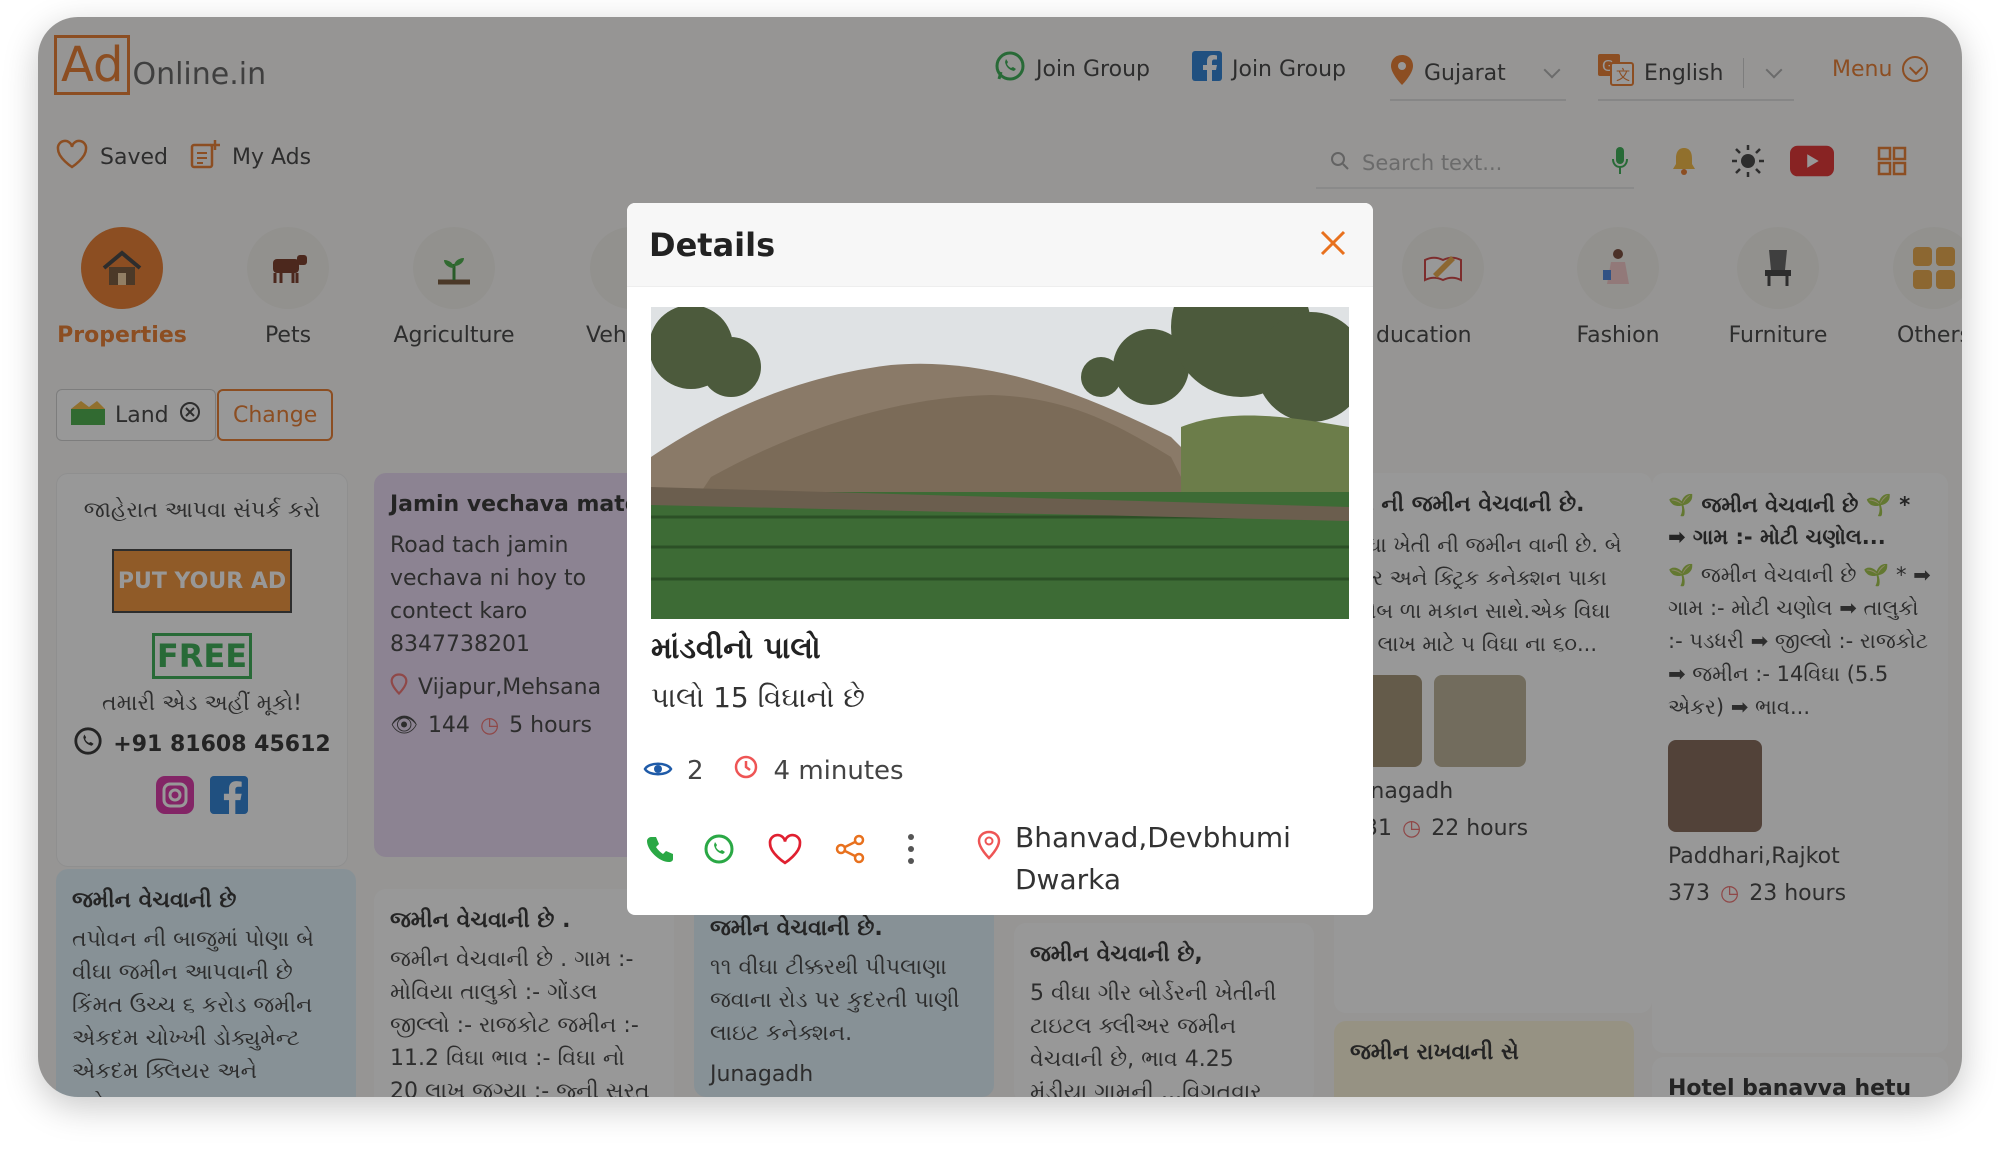 The height and width of the screenshot is (1166, 2006). Describe the element at coordinates (911, 851) in the screenshot. I see `more-options-icon` at that location.